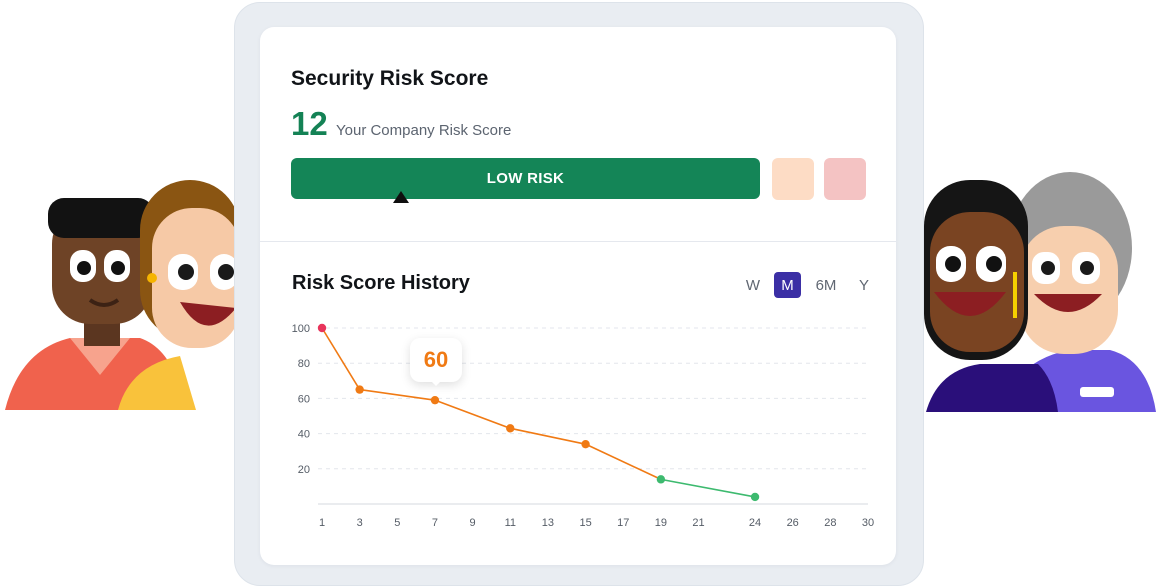  Describe the element at coordinates (435, 523) in the screenshot. I see `x-tick-label: 7` at that location.